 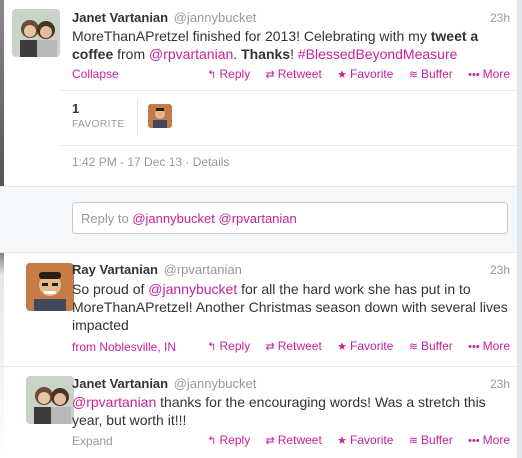 What do you see at coordinates (137, 117) in the screenshot?
I see `stat-separator` at bounding box center [137, 117].